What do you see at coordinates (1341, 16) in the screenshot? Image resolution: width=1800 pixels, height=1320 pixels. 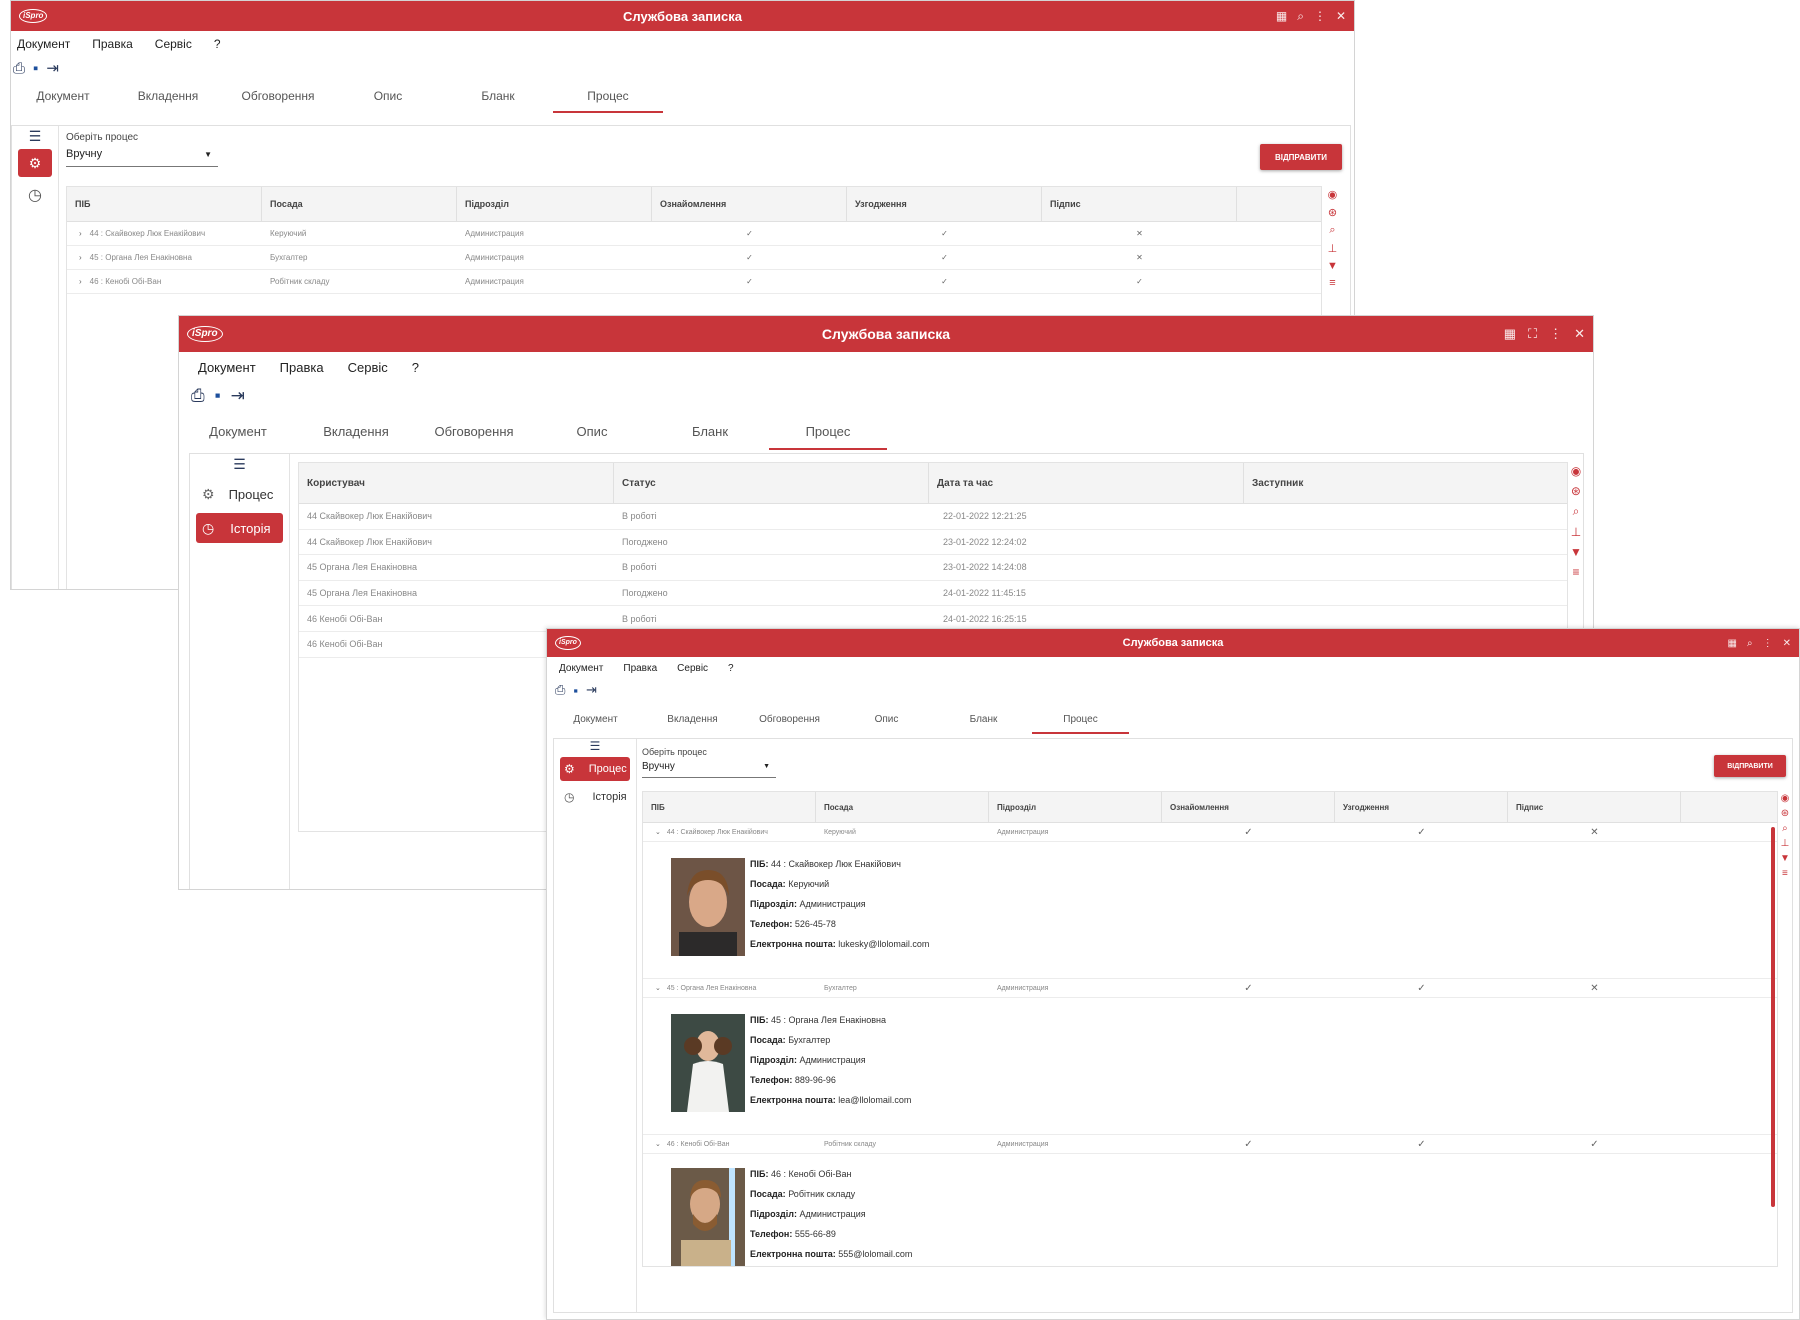 I see `close-icon: ✕` at bounding box center [1341, 16].